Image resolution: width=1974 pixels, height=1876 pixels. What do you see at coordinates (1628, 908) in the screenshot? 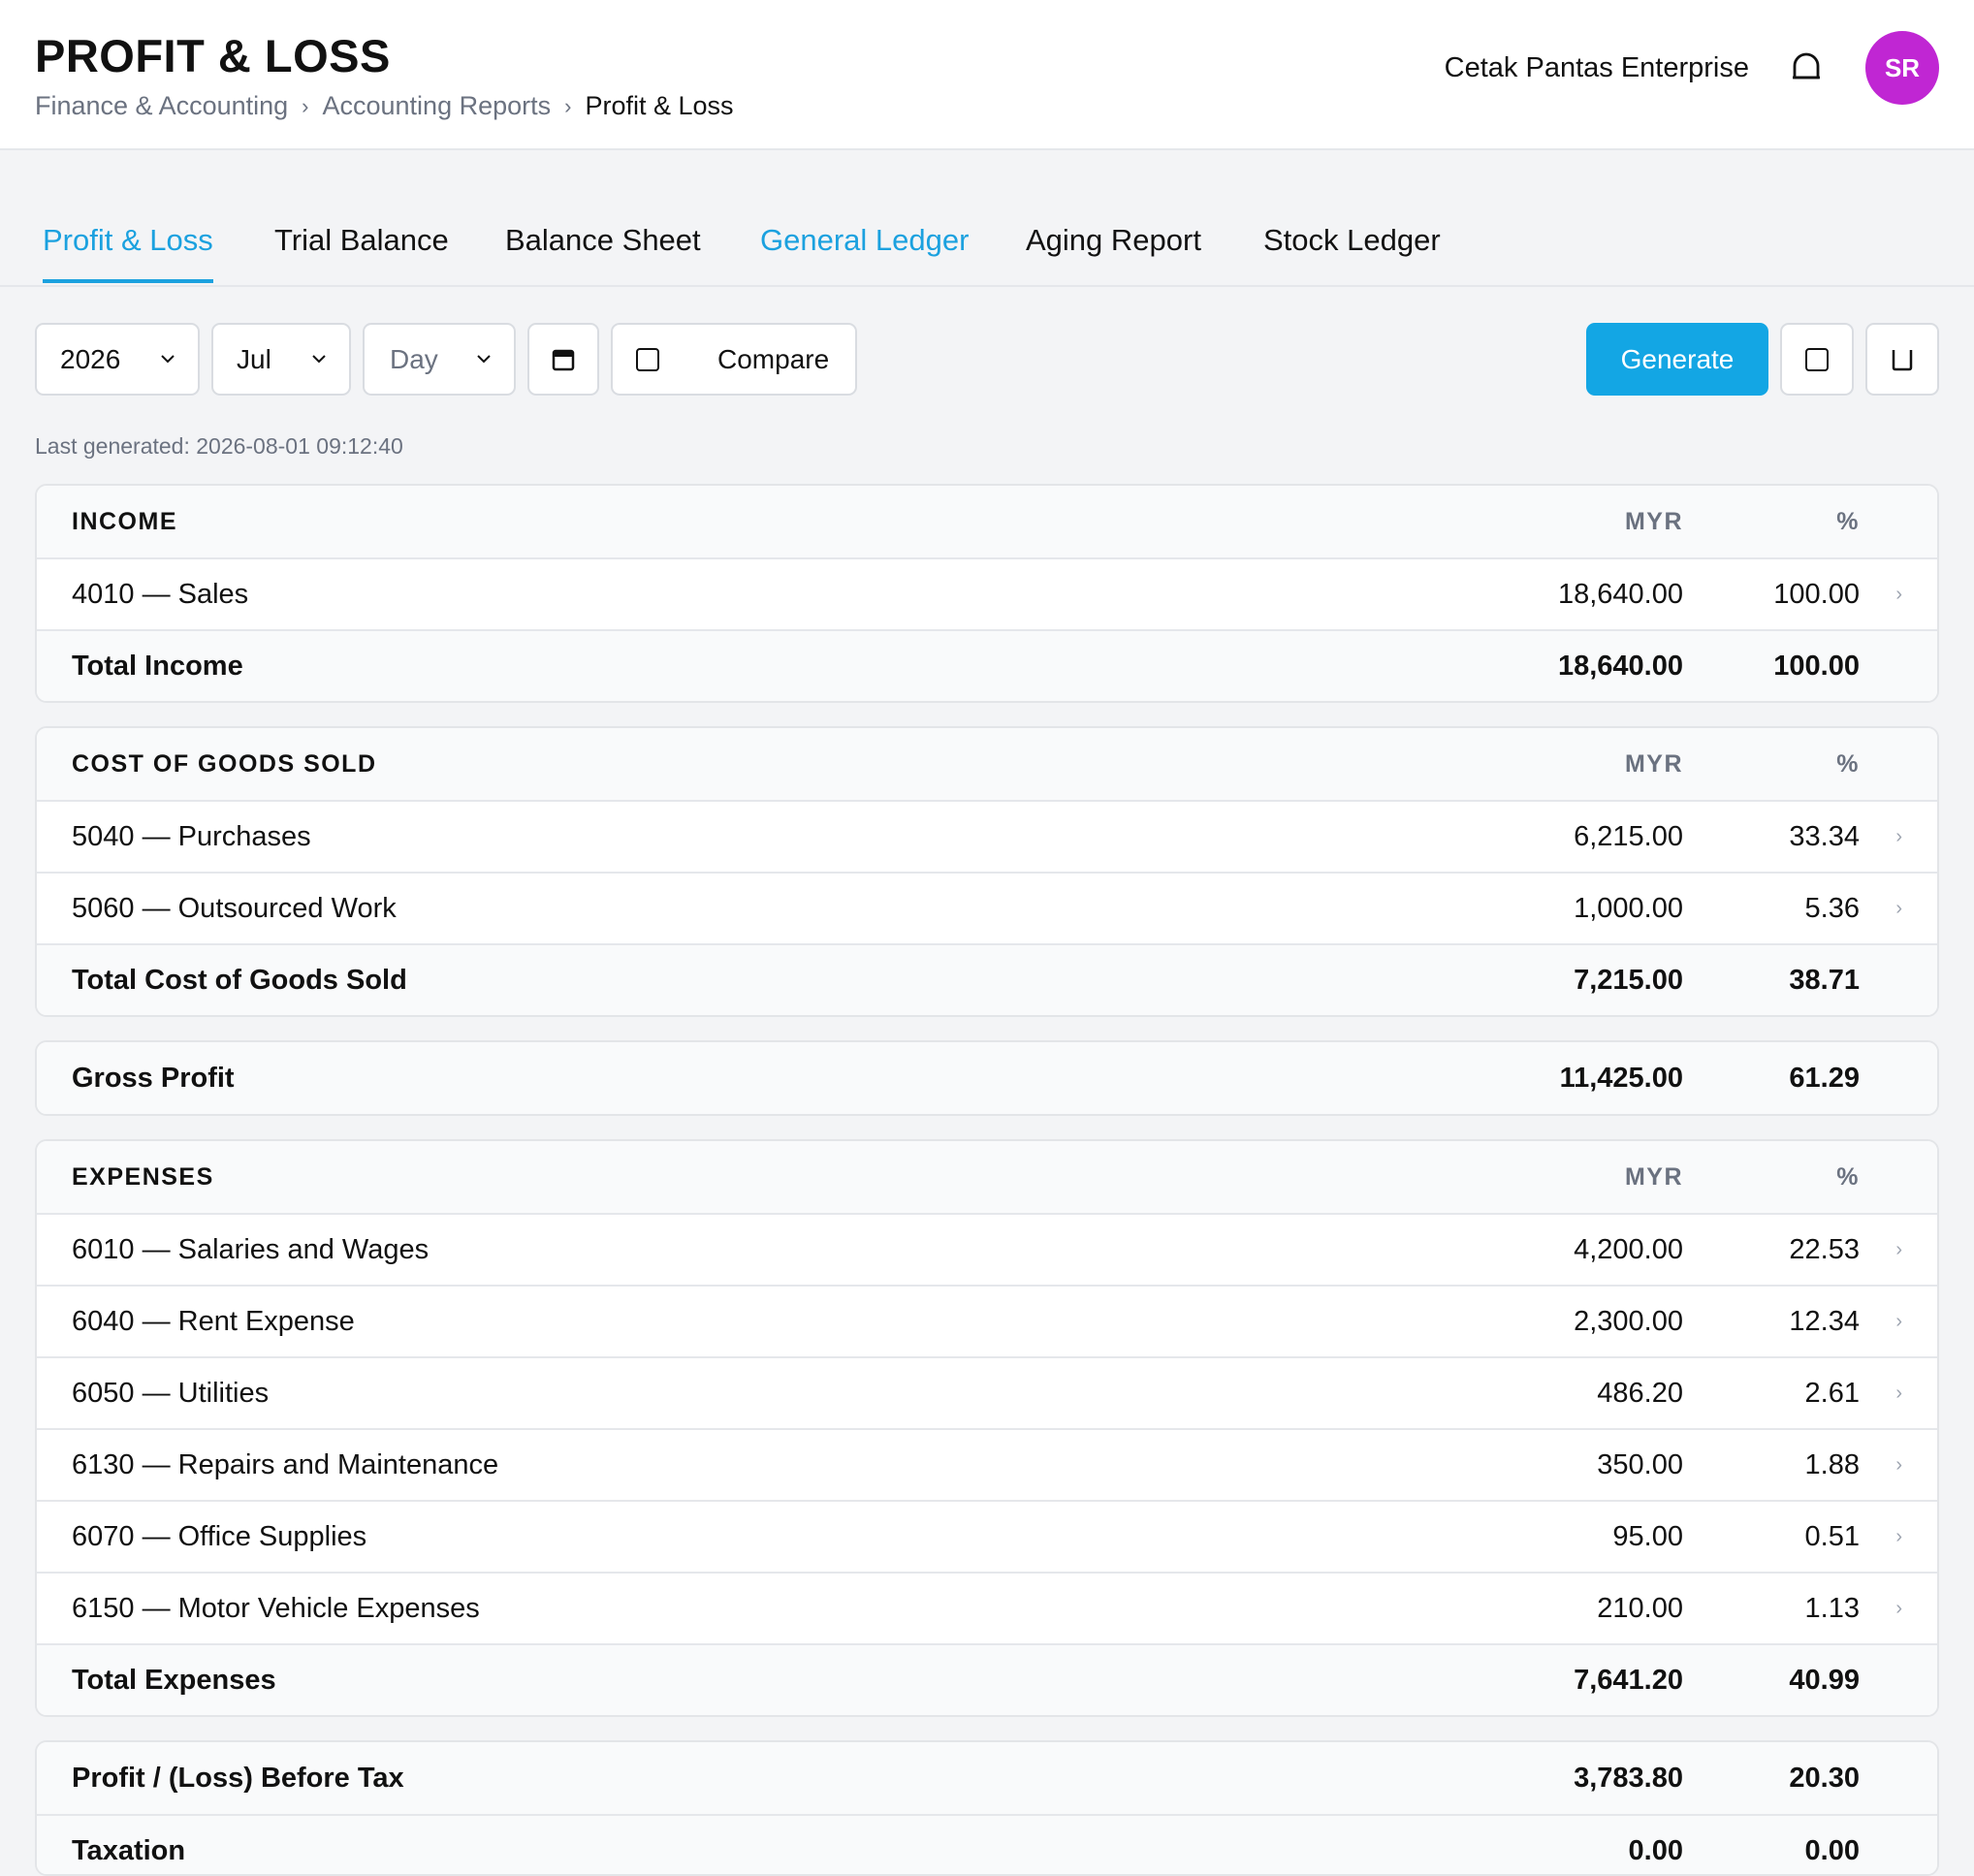
I see `account-amount: 1,000.00` at bounding box center [1628, 908].